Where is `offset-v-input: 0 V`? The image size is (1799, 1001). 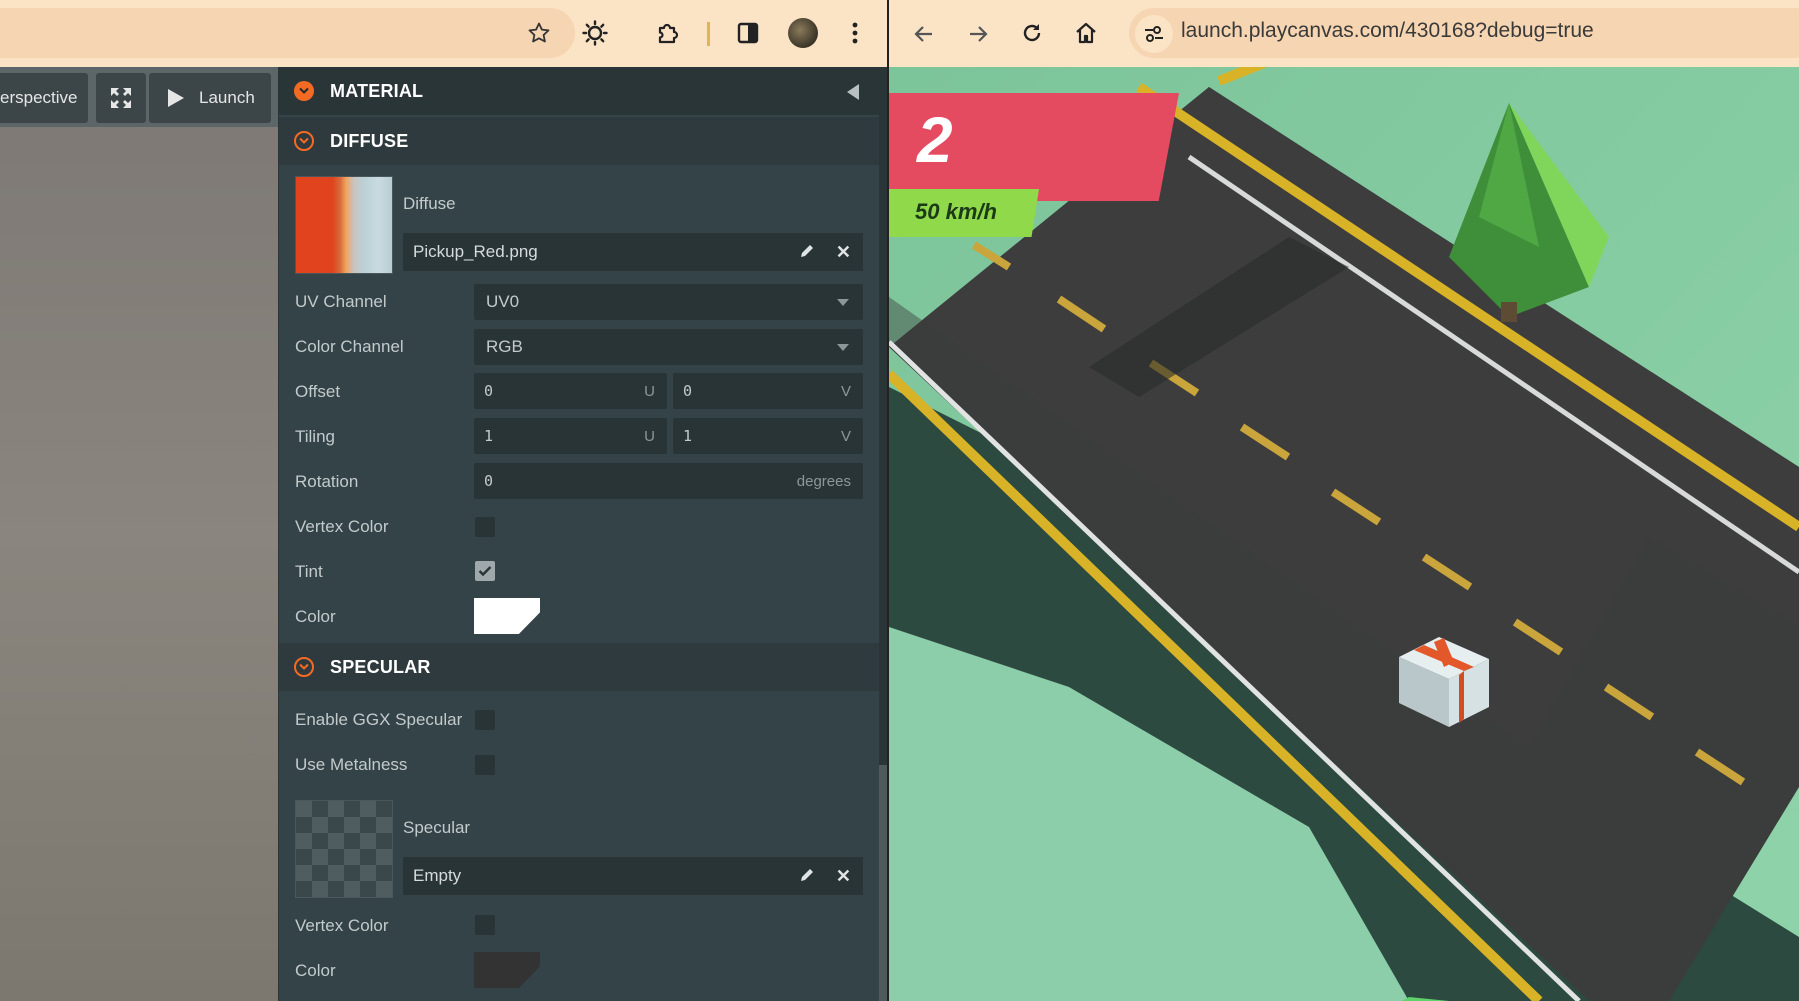 offset-v-input: 0 V is located at coordinates (768, 391).